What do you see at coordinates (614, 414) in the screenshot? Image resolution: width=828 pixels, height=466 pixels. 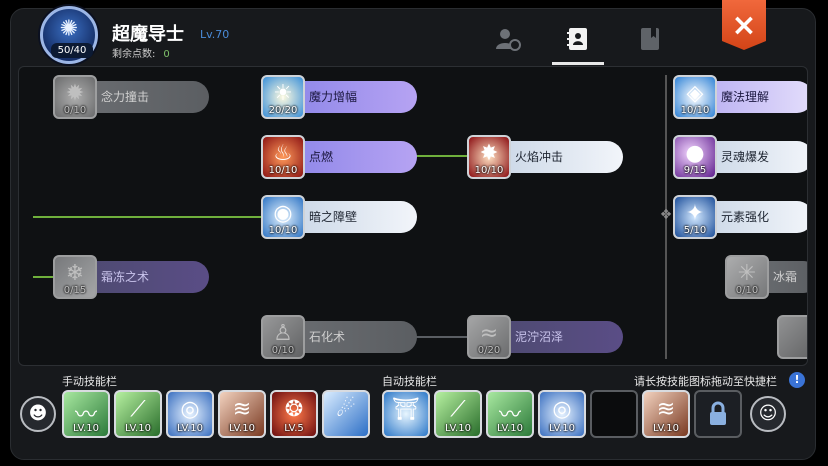 I see `auto-slot-5-empty` at bounding box center [614, 414].